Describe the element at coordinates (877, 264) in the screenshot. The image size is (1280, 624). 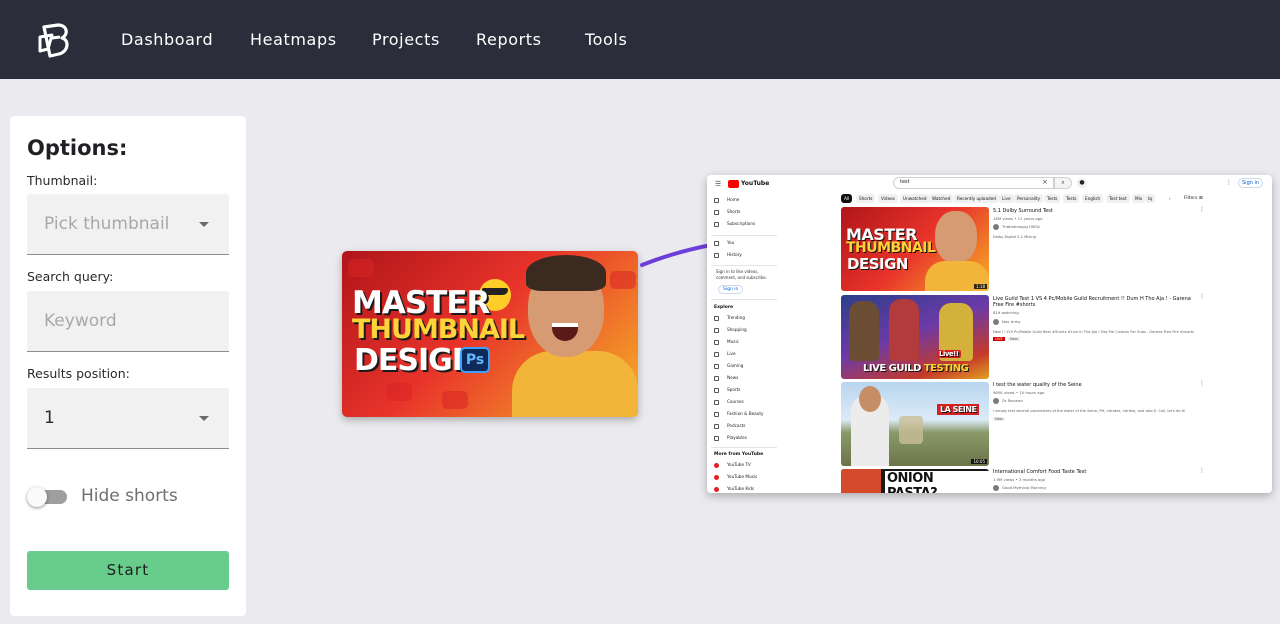
I see `thumb-text: DESIGN` at that location.